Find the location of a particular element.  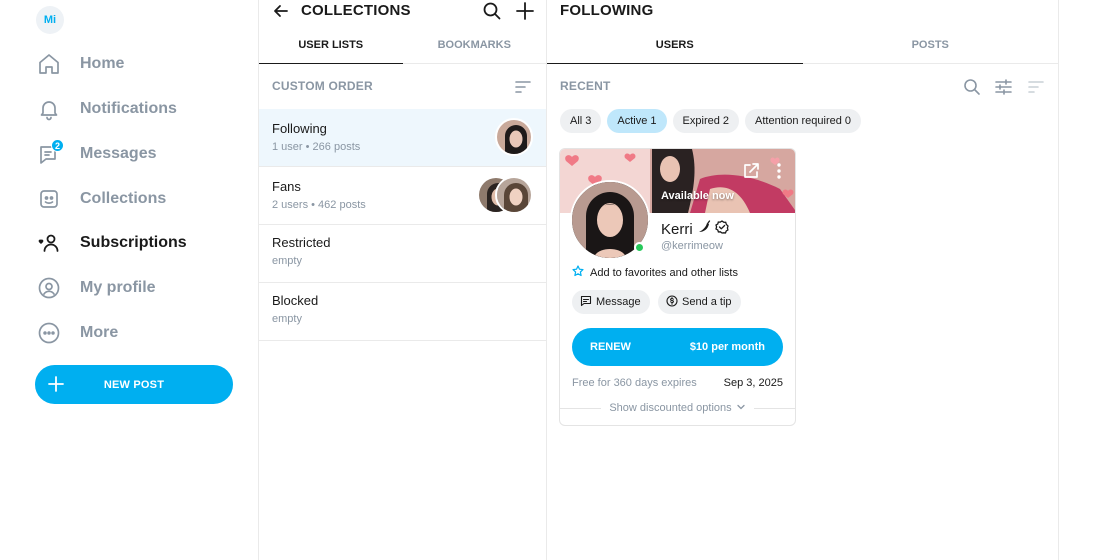

tab-posts: POSTS is located at coordinates (931, 47).